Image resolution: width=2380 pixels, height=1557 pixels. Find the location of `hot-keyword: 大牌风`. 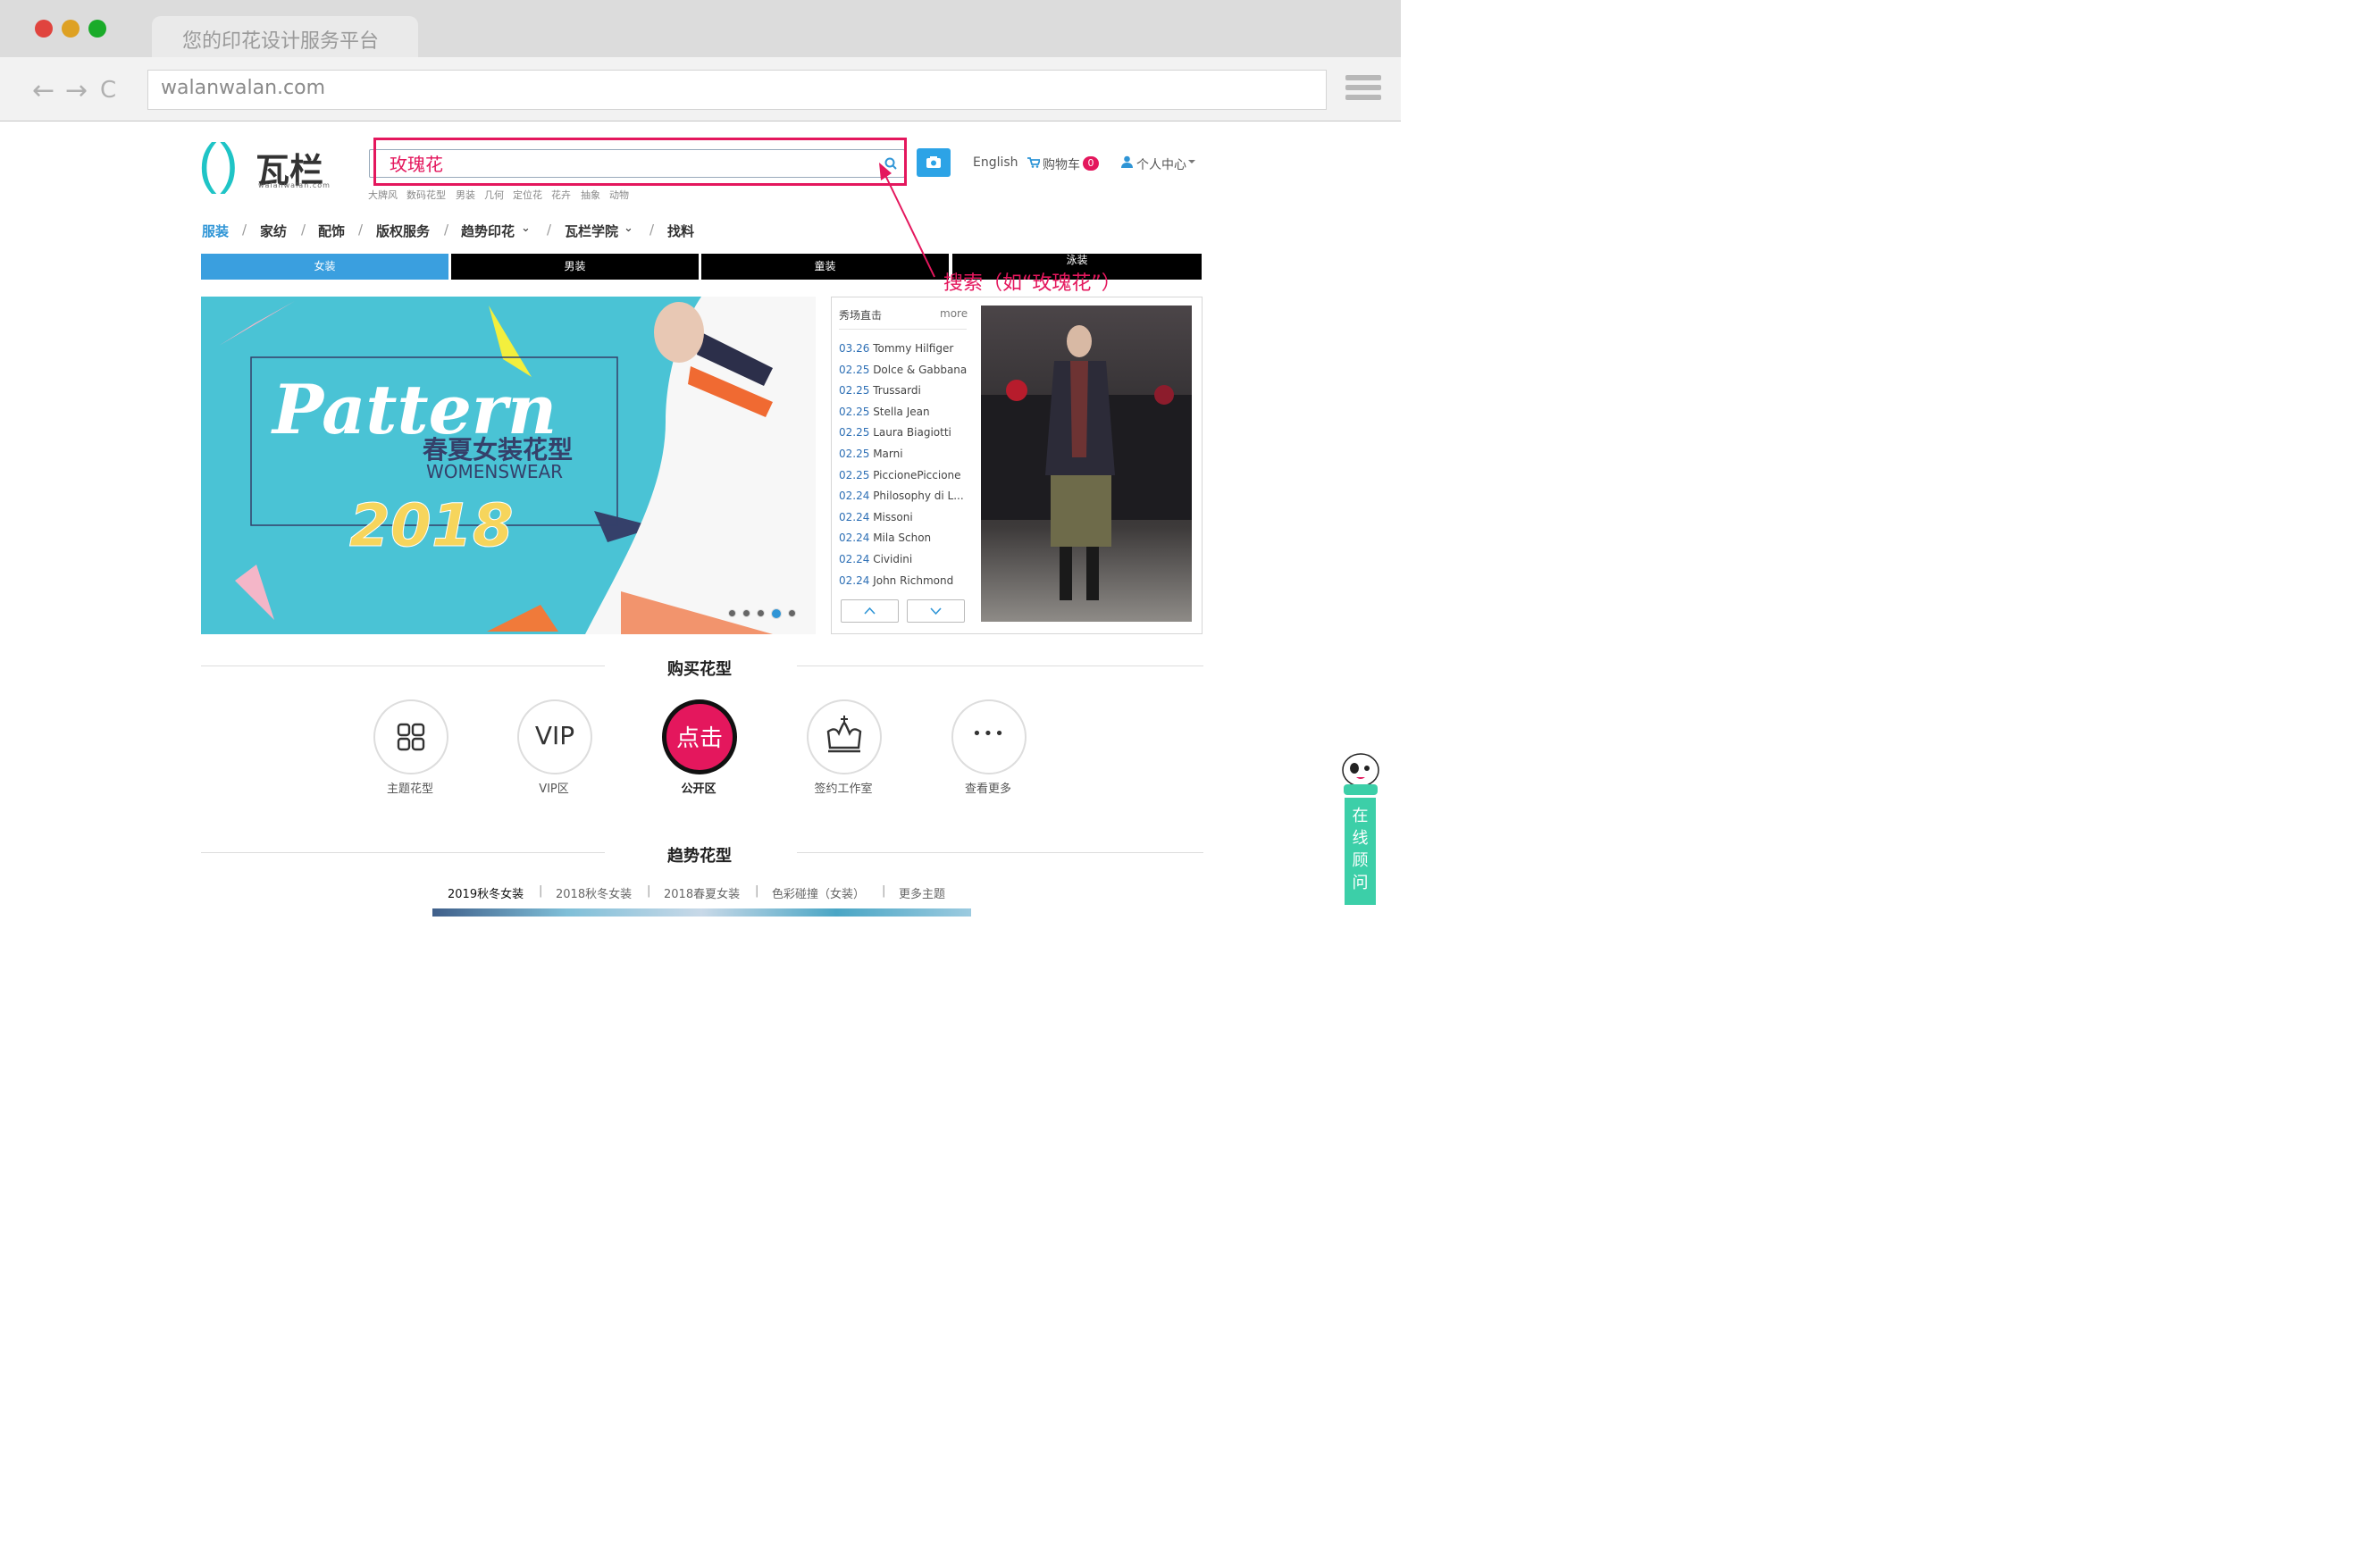

hot-keyword: 大牌风 is located at coordinates (383, 195).